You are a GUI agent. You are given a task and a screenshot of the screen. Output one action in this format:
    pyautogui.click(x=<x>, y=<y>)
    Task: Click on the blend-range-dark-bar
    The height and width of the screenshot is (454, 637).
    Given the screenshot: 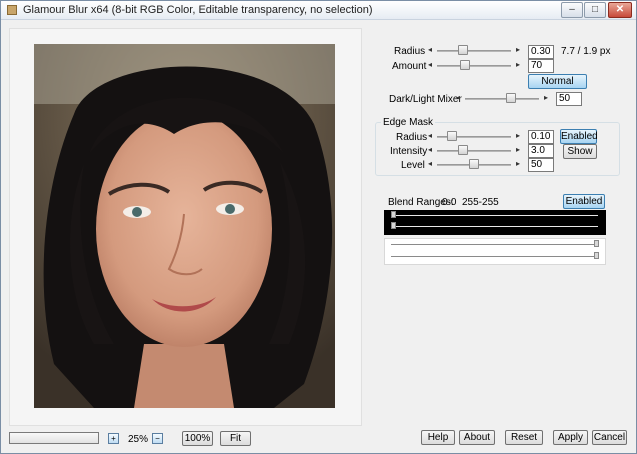 What is the action you would take?
    pyautogui.click(x=495, y=222)
    